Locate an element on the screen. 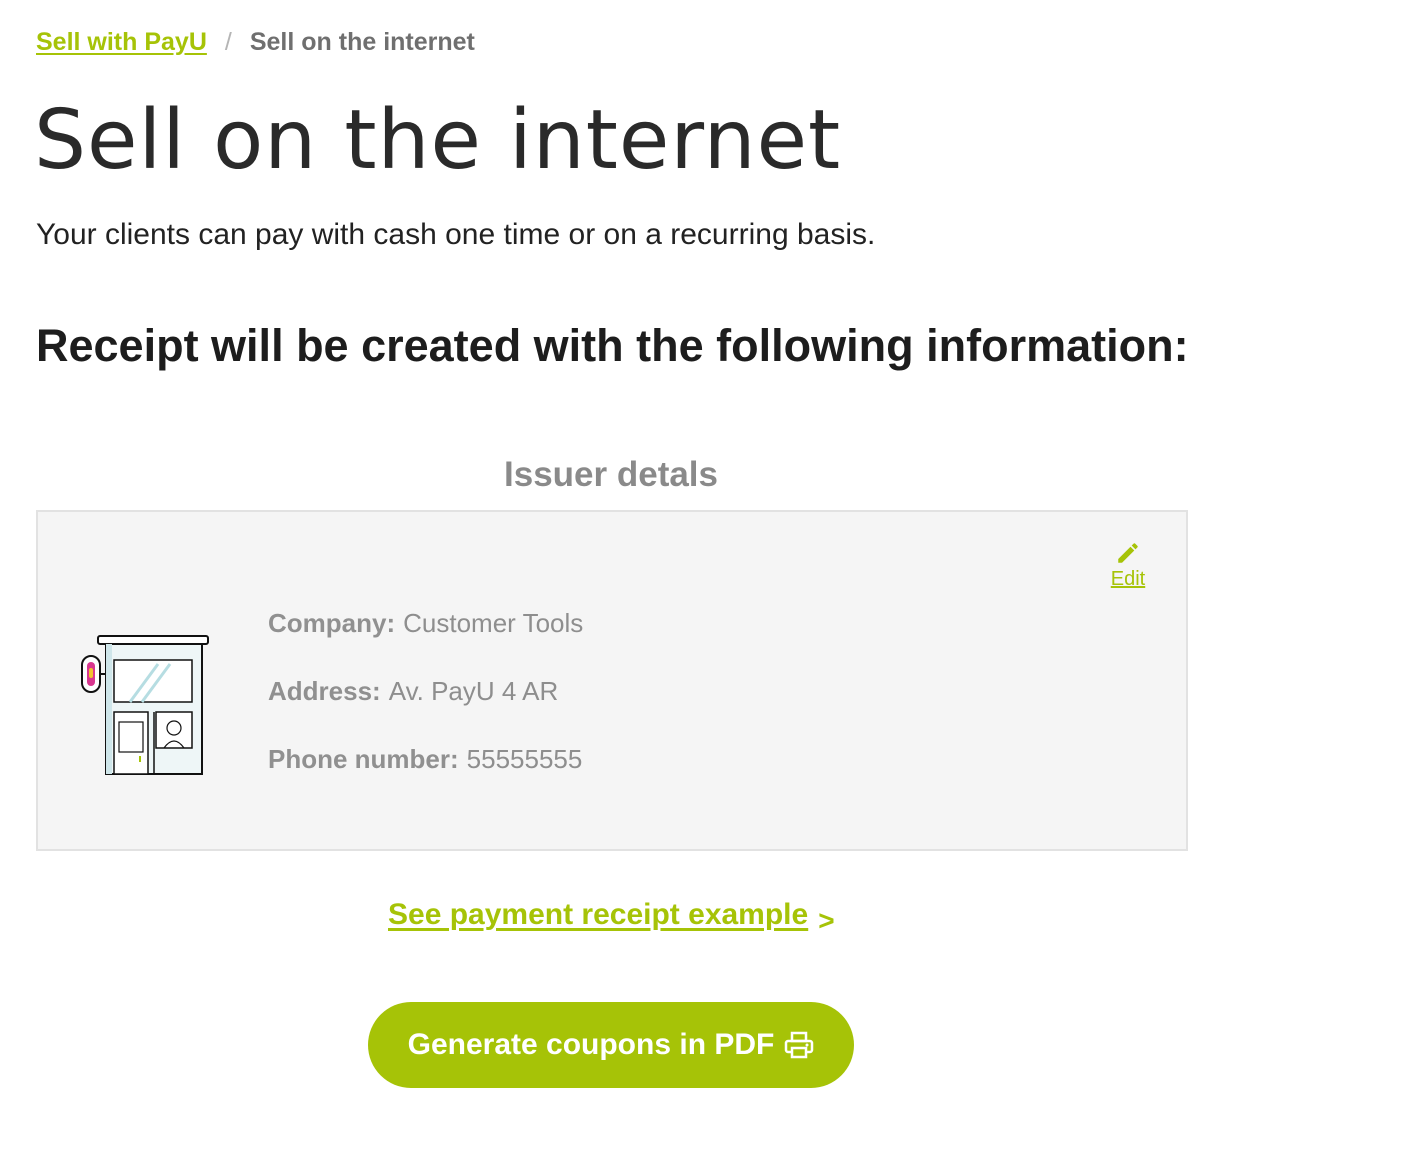 The image size is (1416, 1156). company-row: Company: Customer Tools is located at coordinates (425, 642).